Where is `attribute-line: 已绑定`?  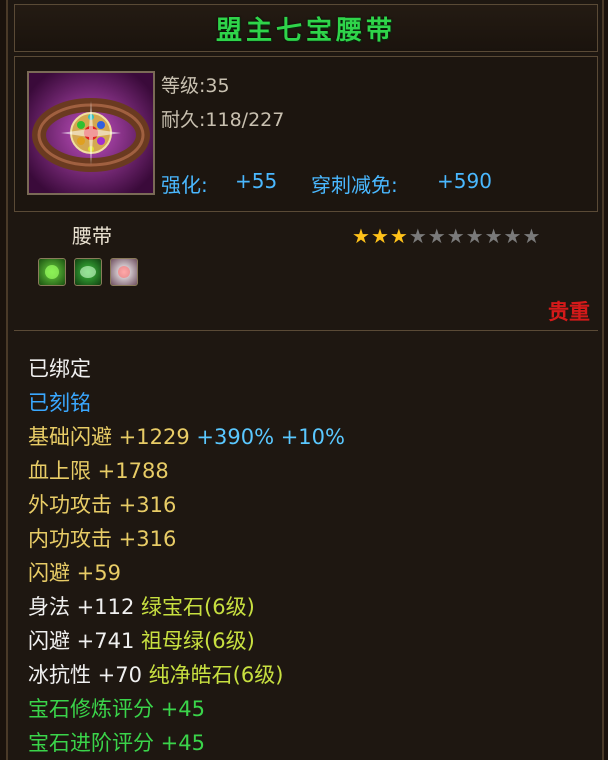
attribute-line: 已绑定 is located at coordinates (59, 368).